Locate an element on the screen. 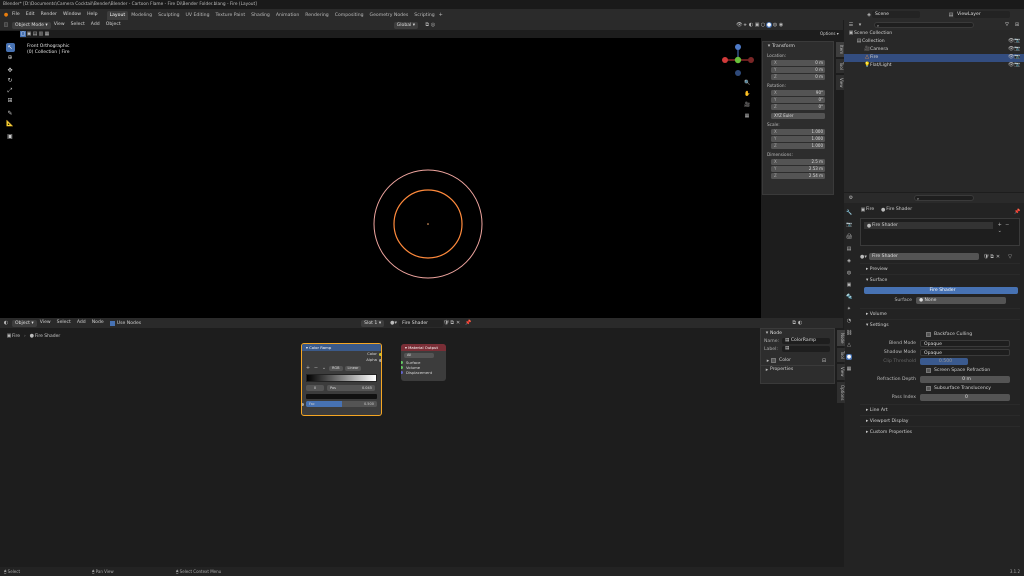 This screenshot has width=1024, height=576. transform-tool-icon: ⊞ is located at coordinates (10, 100).